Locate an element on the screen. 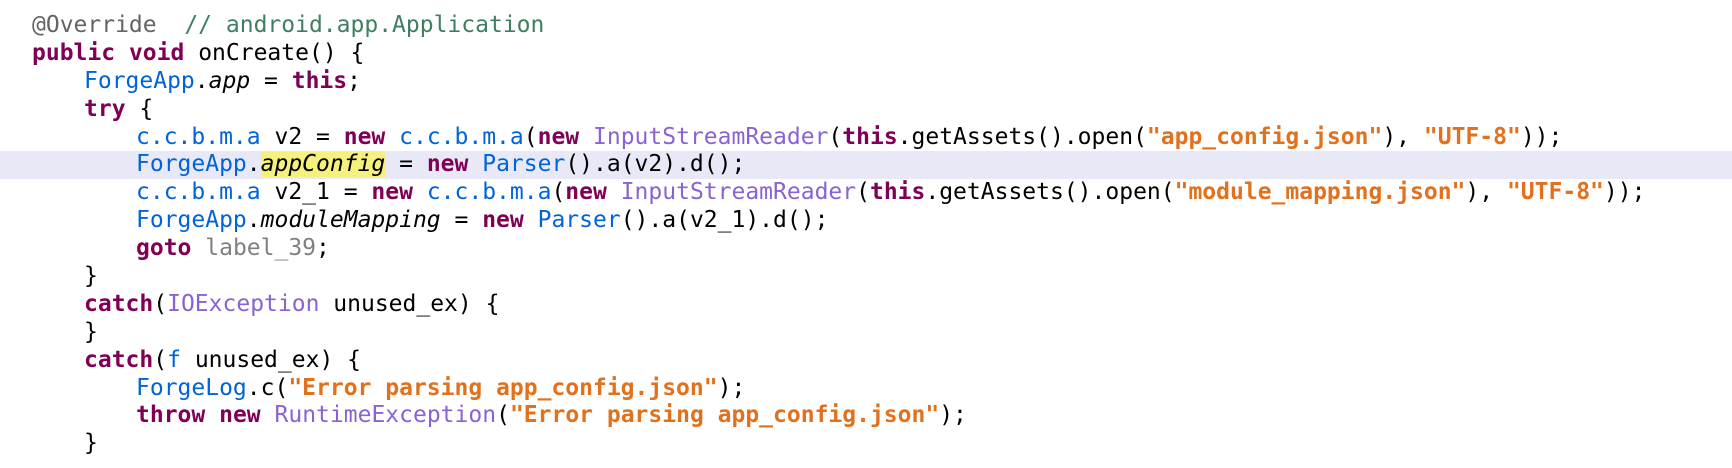 The image size is (1732, 468). label-token: label_39 is located at coordinates (261, 248).